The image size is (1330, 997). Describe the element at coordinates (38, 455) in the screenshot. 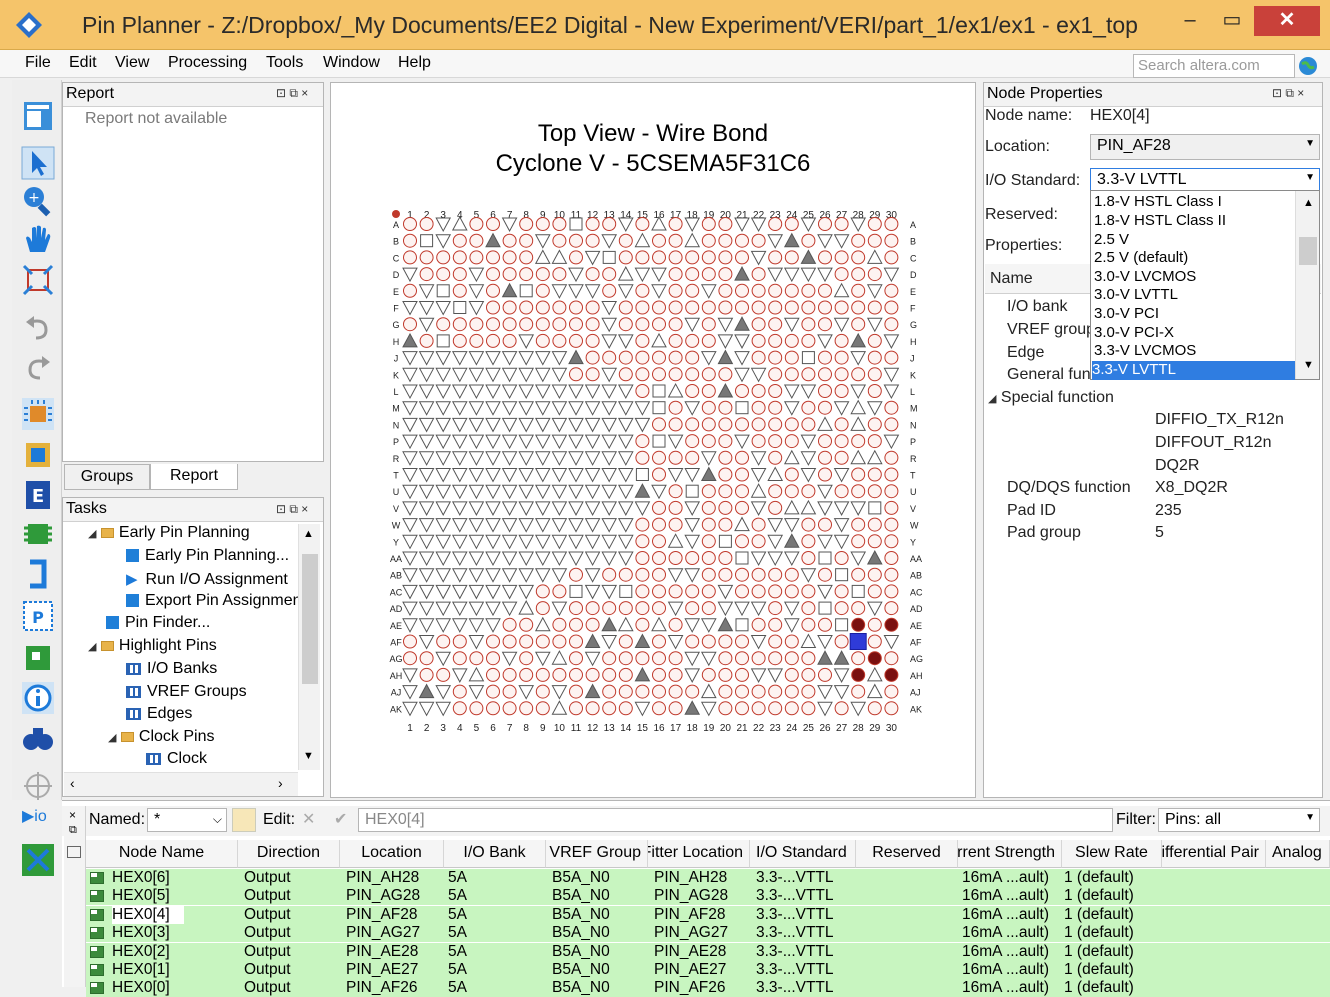

I see `io-assign-icon` at that location.